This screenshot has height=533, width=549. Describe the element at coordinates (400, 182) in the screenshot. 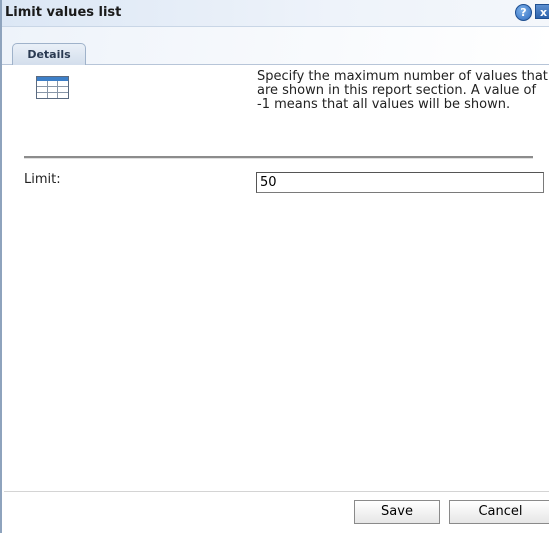

I see `limit-input` at that location.